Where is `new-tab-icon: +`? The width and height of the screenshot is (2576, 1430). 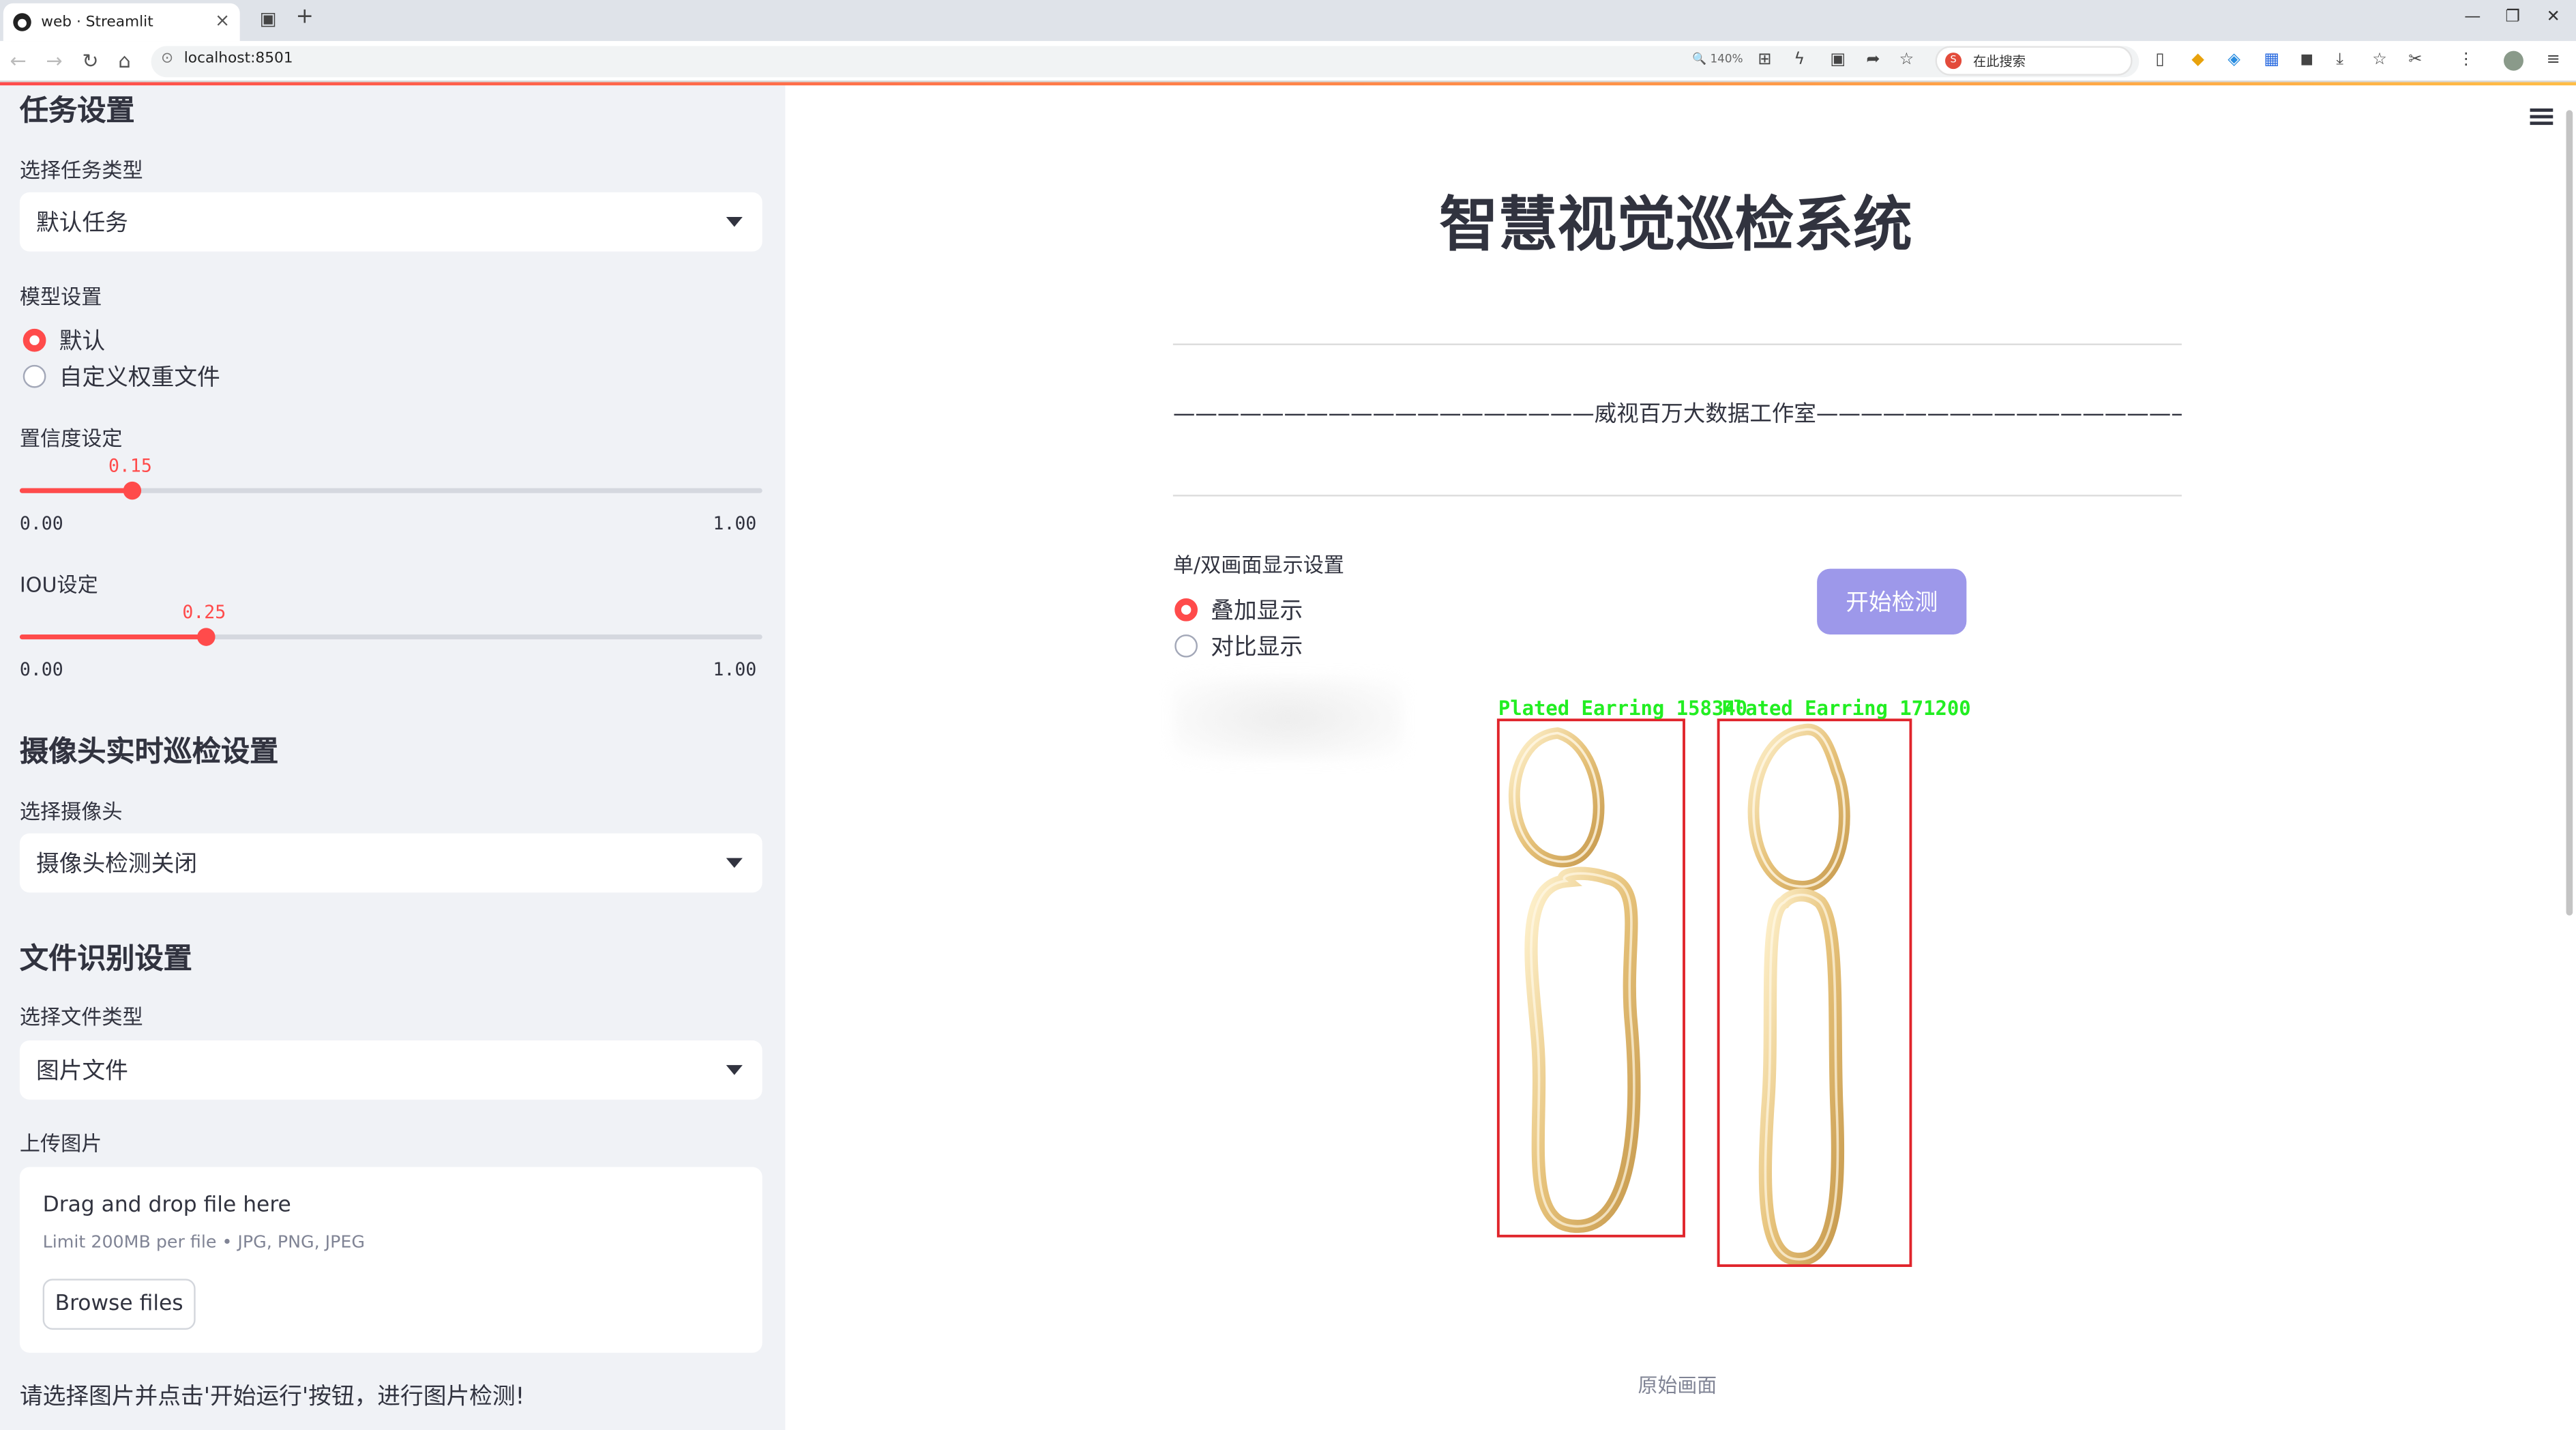 new-tab-icon: + is located at coordinates (305, 17).